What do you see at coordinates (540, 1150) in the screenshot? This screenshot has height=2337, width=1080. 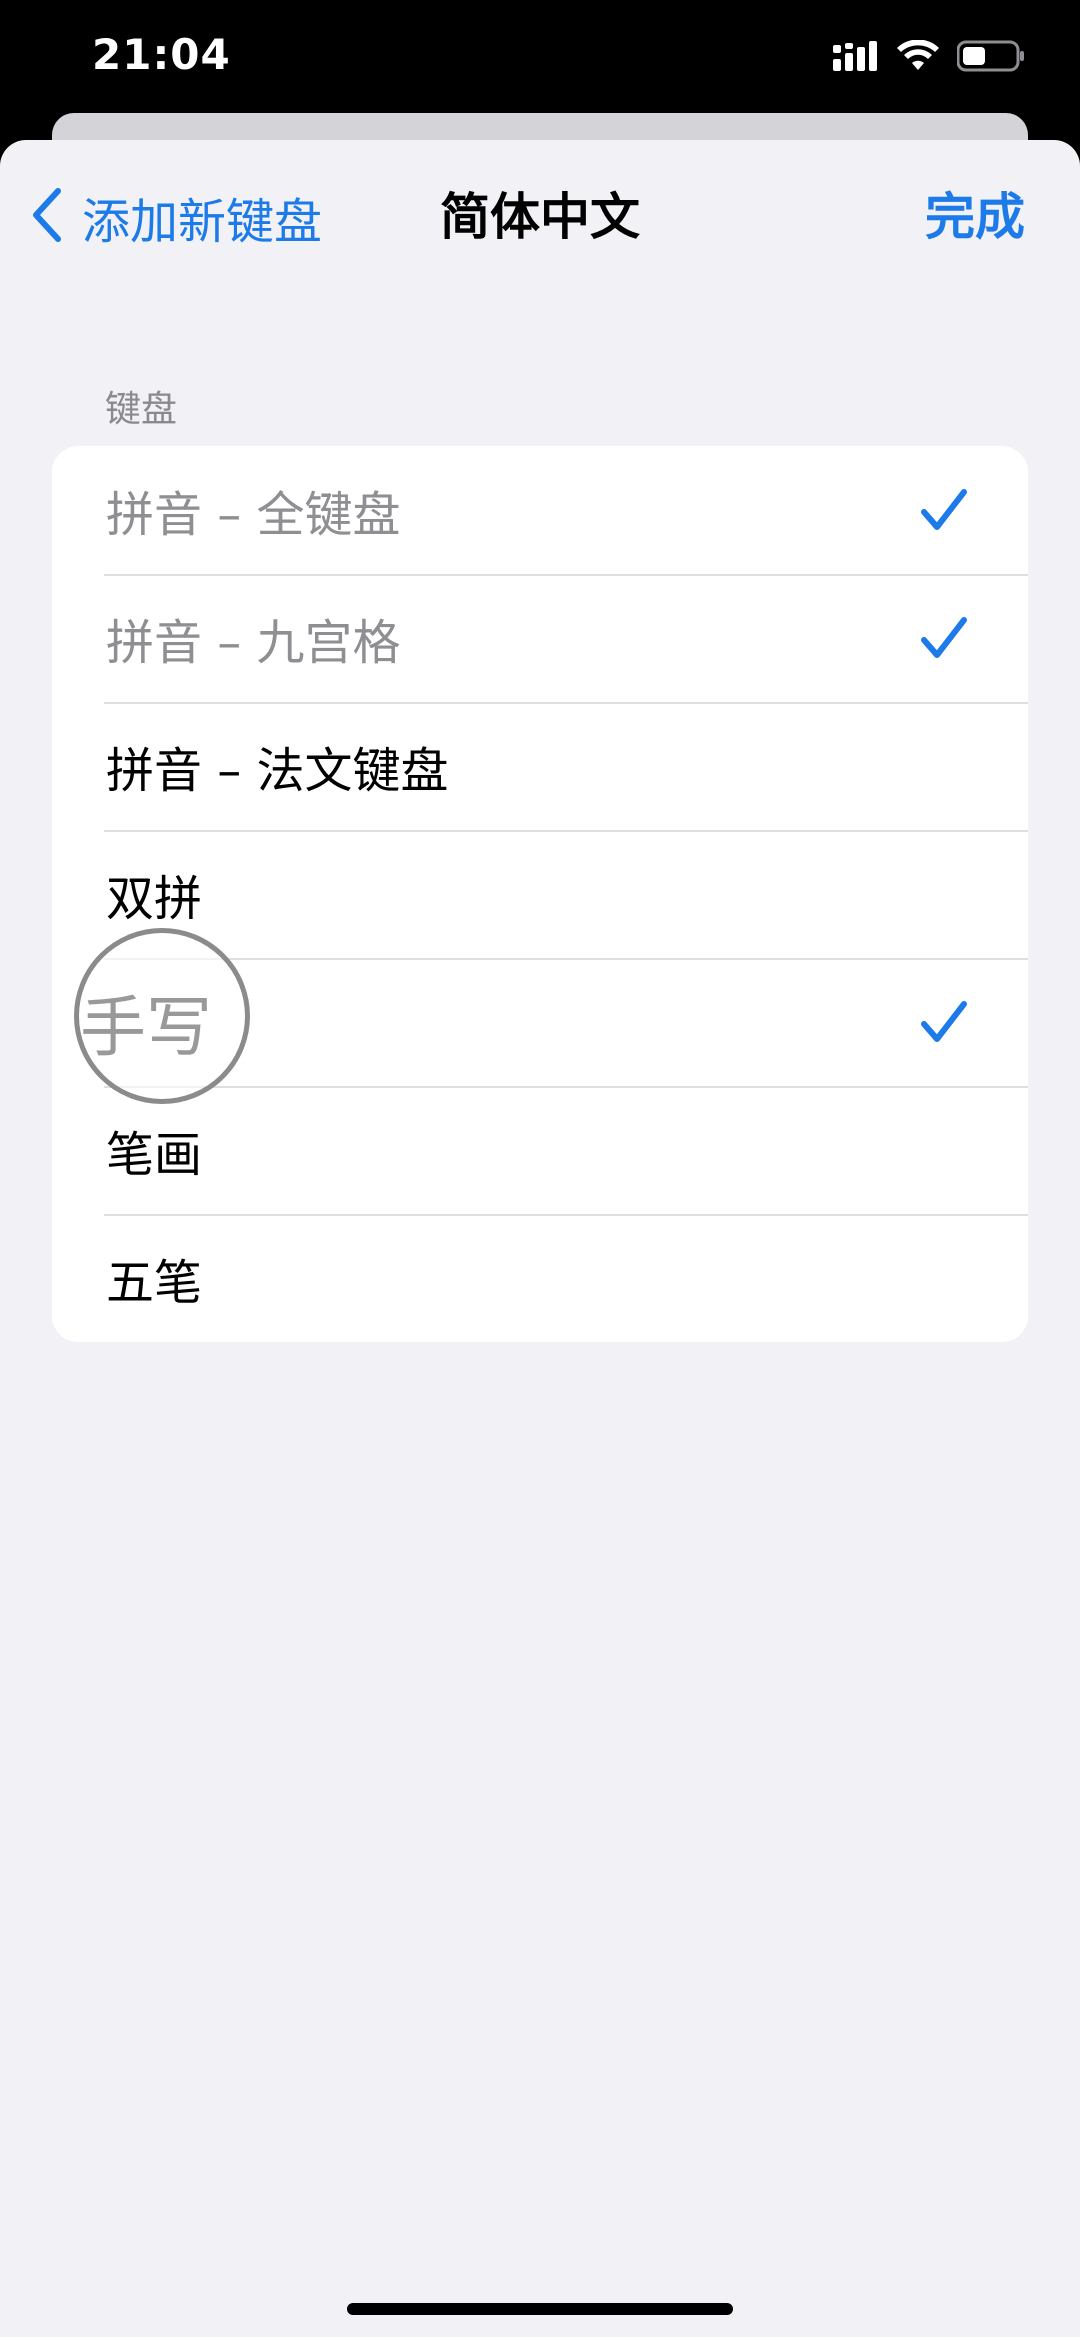 I see `keyboard-row-stroke: 笔画` at bounding box center [540, 1150].